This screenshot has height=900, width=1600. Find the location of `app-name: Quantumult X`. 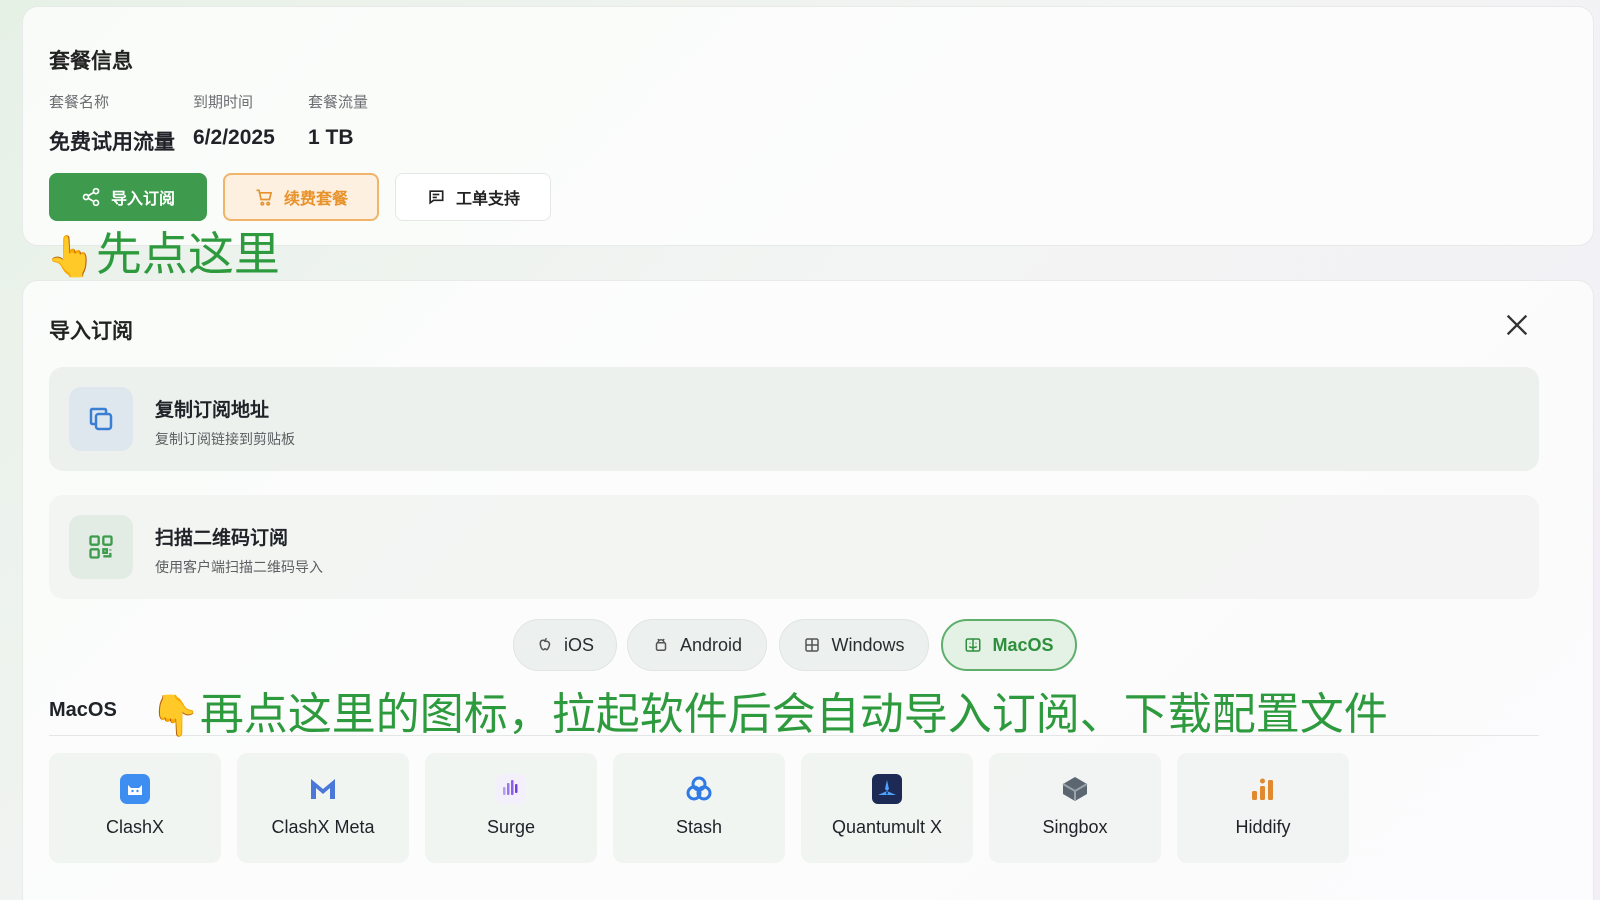

app-name: Quantumult X is located at coordinates (887, 827).